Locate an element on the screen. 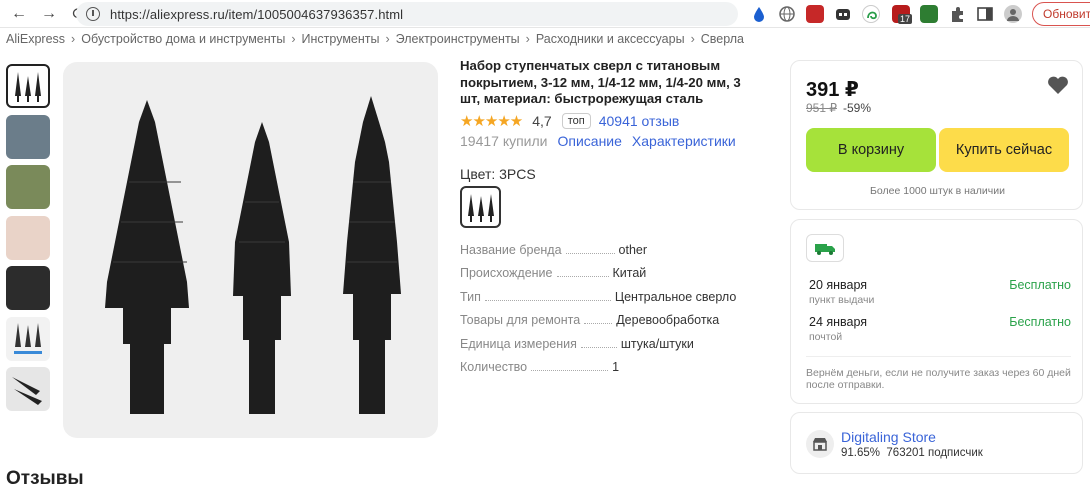 This screenshot has height=490, width=1090. delivery-option: 24 января почтой Бесплатно is located at coordinates (940, 329).